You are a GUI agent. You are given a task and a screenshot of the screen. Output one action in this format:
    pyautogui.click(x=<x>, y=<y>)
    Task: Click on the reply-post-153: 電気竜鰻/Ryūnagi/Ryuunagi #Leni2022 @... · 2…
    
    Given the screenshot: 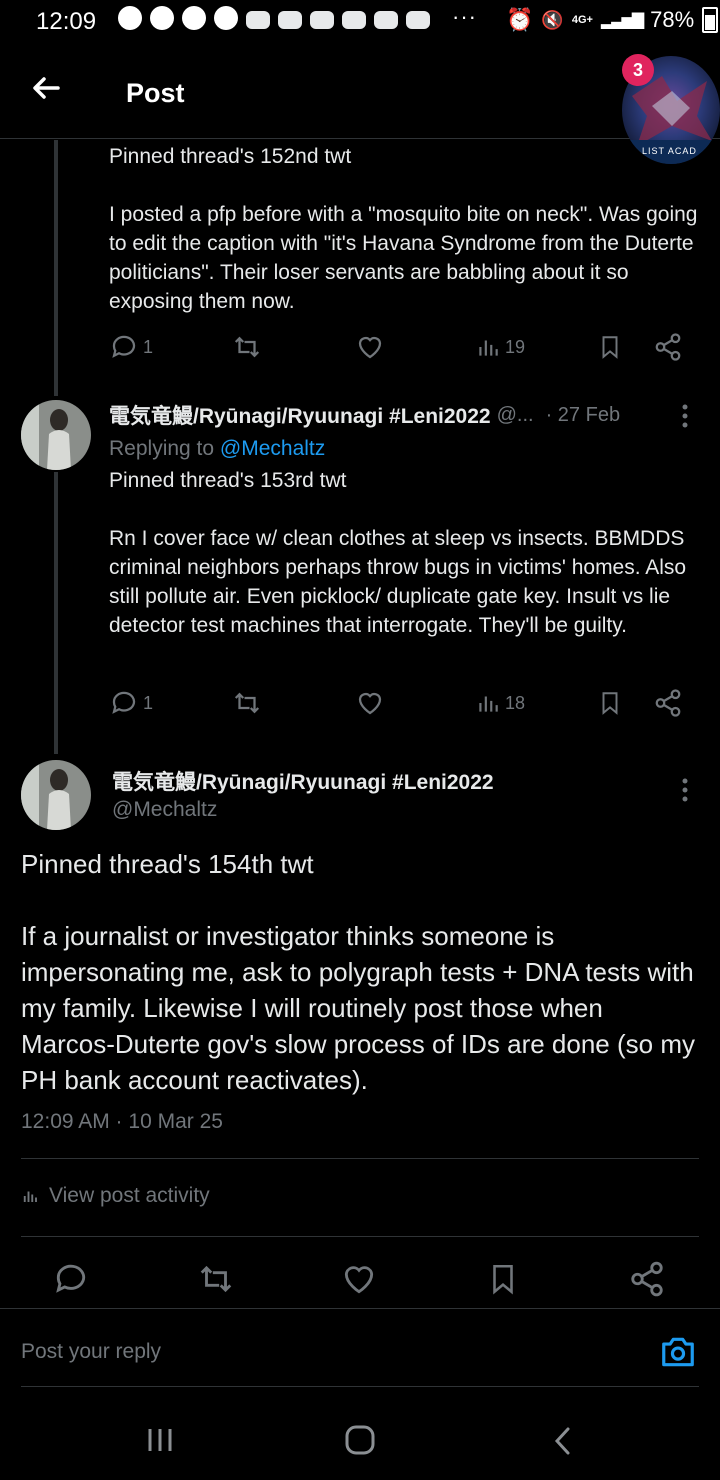 What is the action you would take?
    pyautogui.click(x=409, y=520)
    